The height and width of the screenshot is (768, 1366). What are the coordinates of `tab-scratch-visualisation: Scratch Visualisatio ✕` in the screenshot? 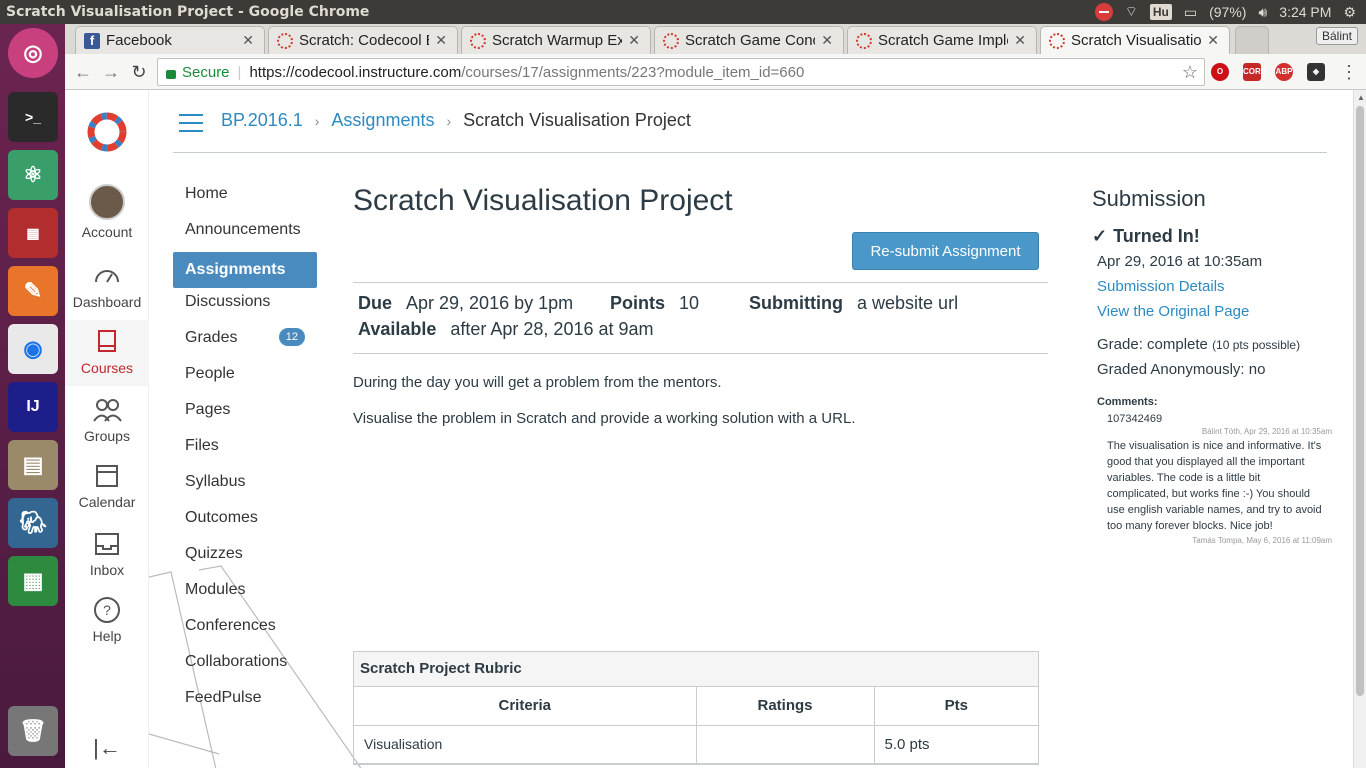 It's located at (1135, 40).